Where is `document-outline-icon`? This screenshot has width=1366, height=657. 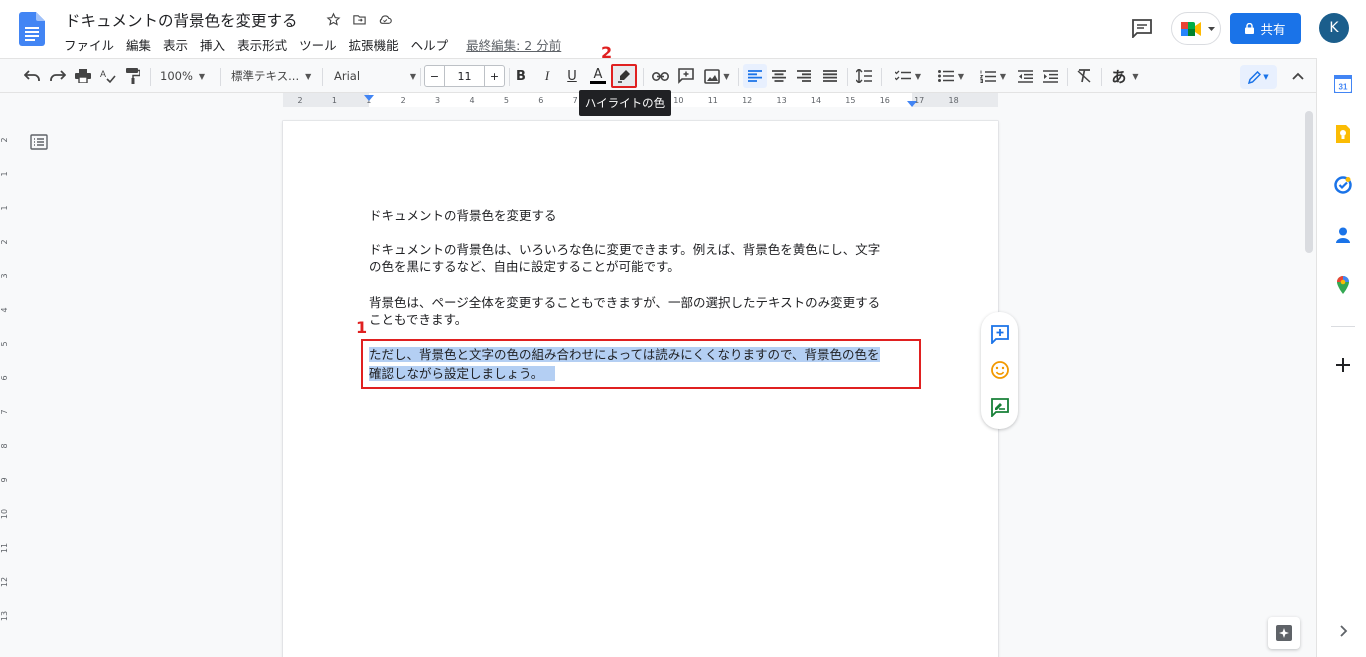
document-outline-icon is located at coordinates (39, 142).